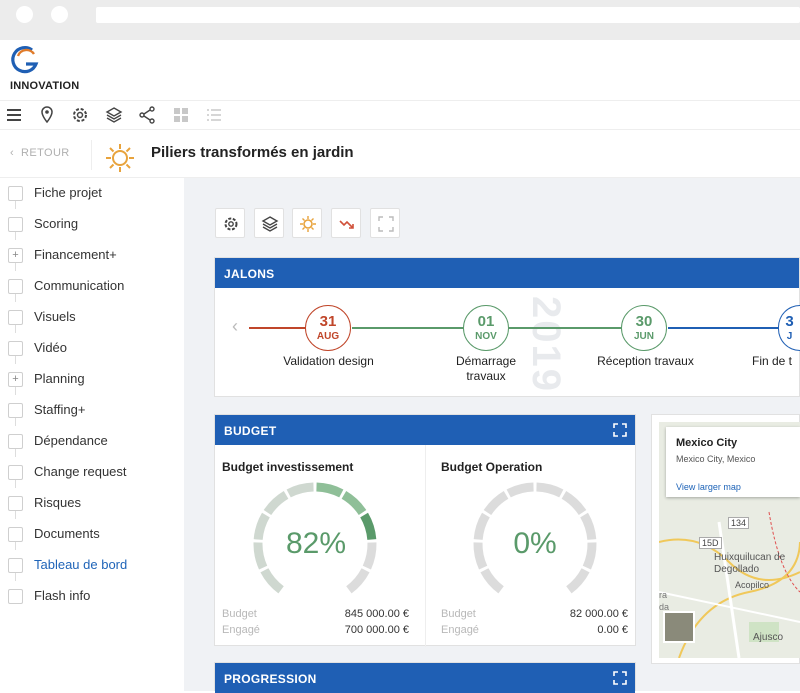 This screenshot has height=693, width=800. I want to click on sidebar-item: + Planning, so click(92, 379).